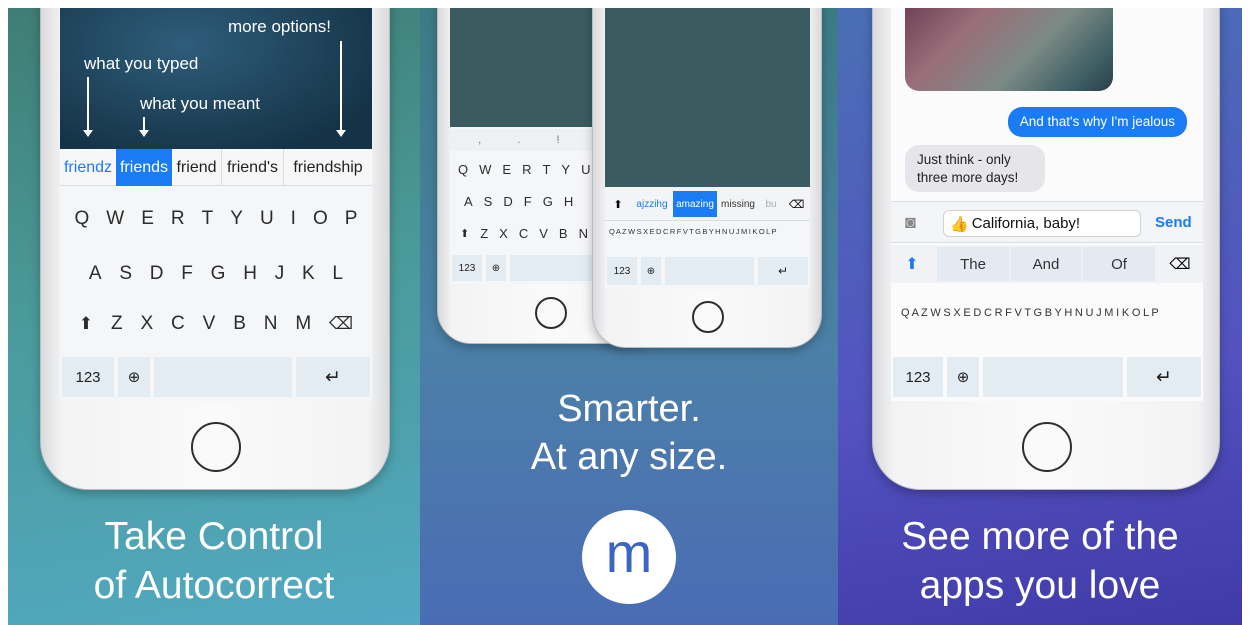  I want to click on send-button: Send, so click(1173, 222).